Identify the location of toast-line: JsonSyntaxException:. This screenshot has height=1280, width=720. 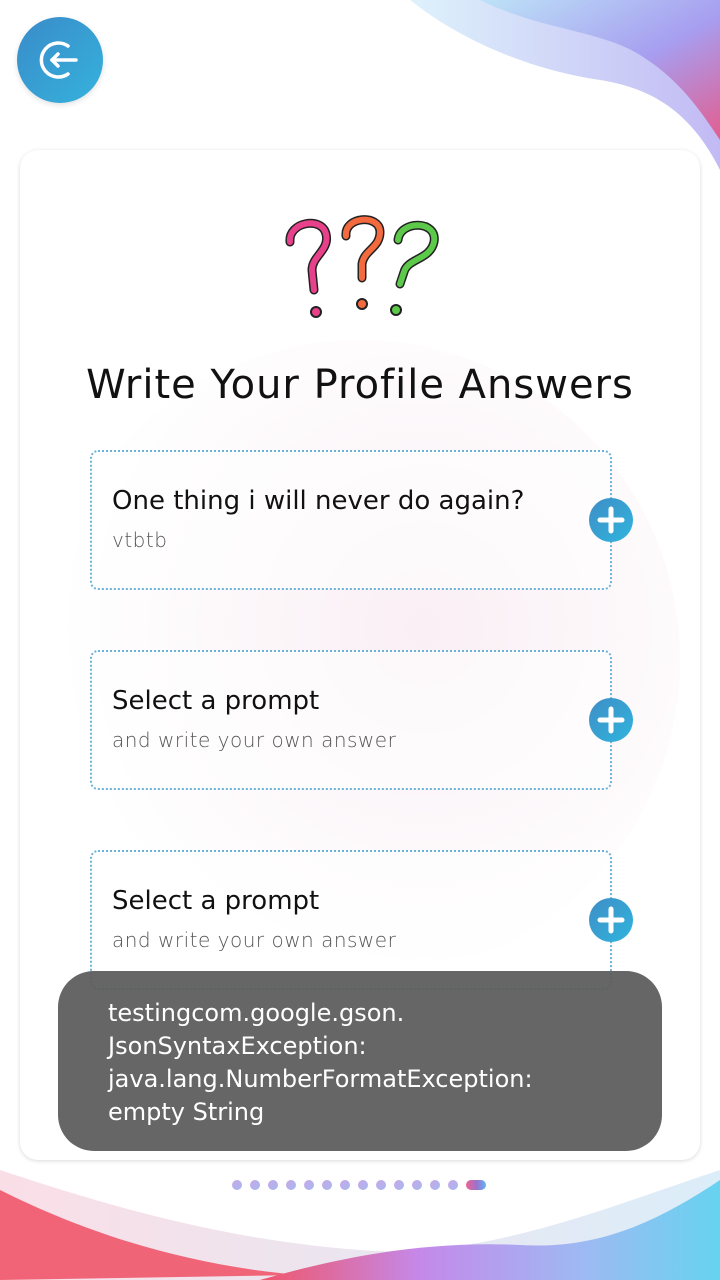
(237, 1046).